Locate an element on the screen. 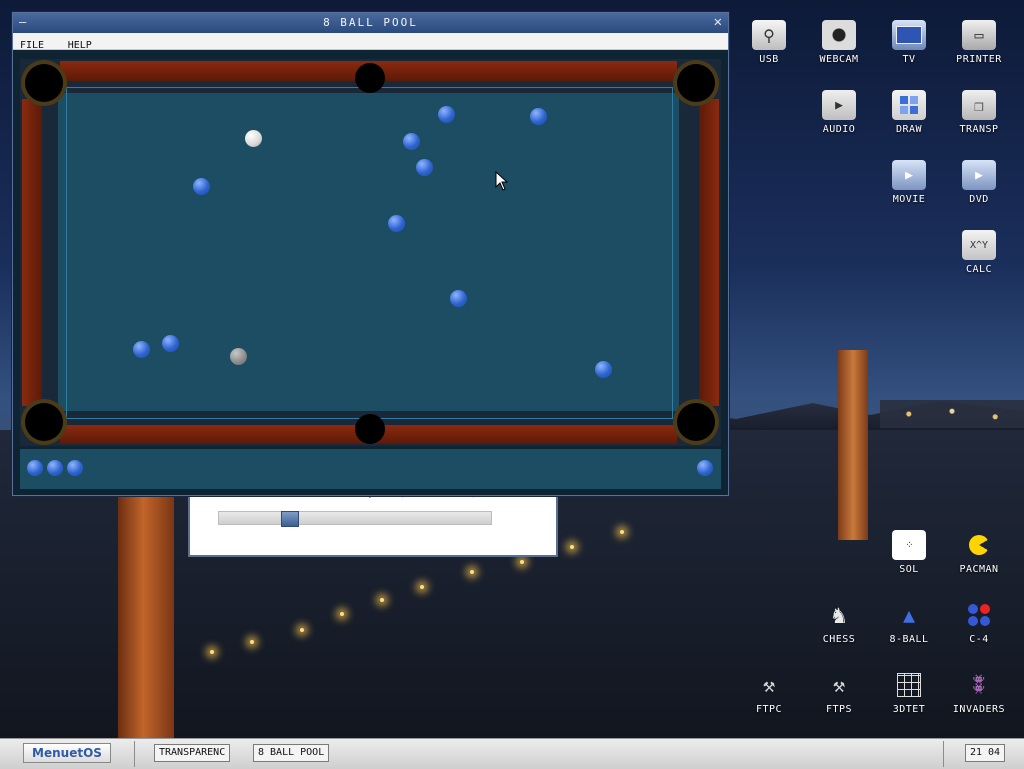  desktop-icon-printer: ▭ PRINTER is located at coordinates (979, 42).